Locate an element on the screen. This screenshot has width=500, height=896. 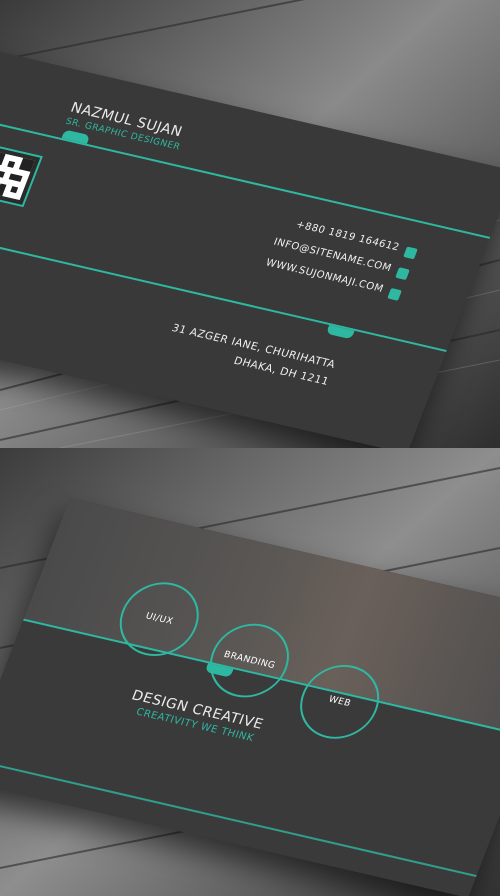
qr-code-icon is located at coordinates (21, 176).